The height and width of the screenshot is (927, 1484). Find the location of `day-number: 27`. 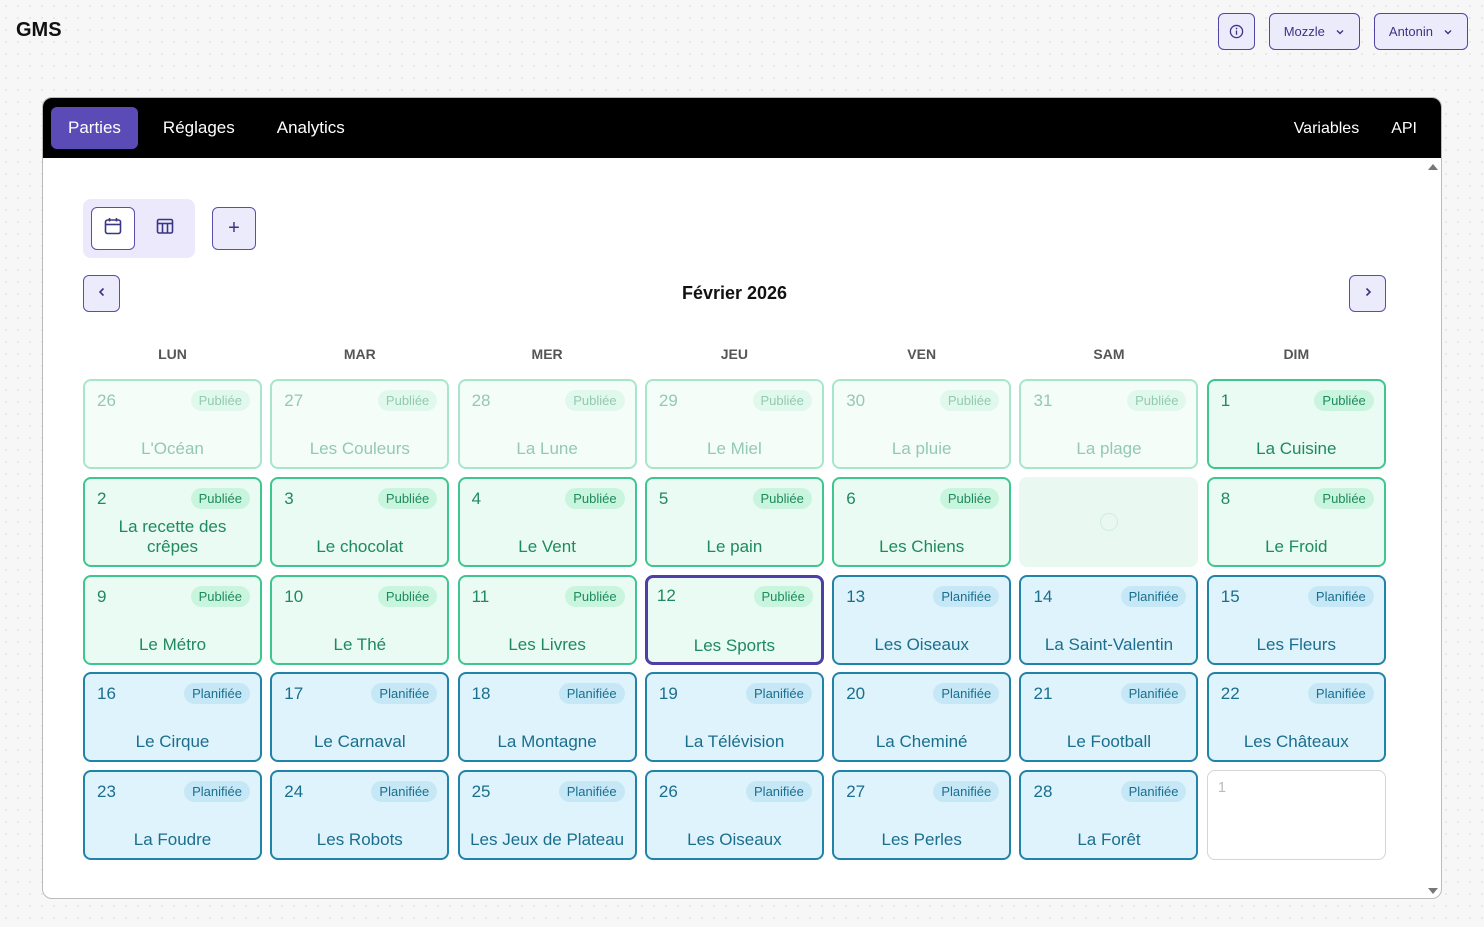

day-number: 27 is located at coordinates (856, 792).